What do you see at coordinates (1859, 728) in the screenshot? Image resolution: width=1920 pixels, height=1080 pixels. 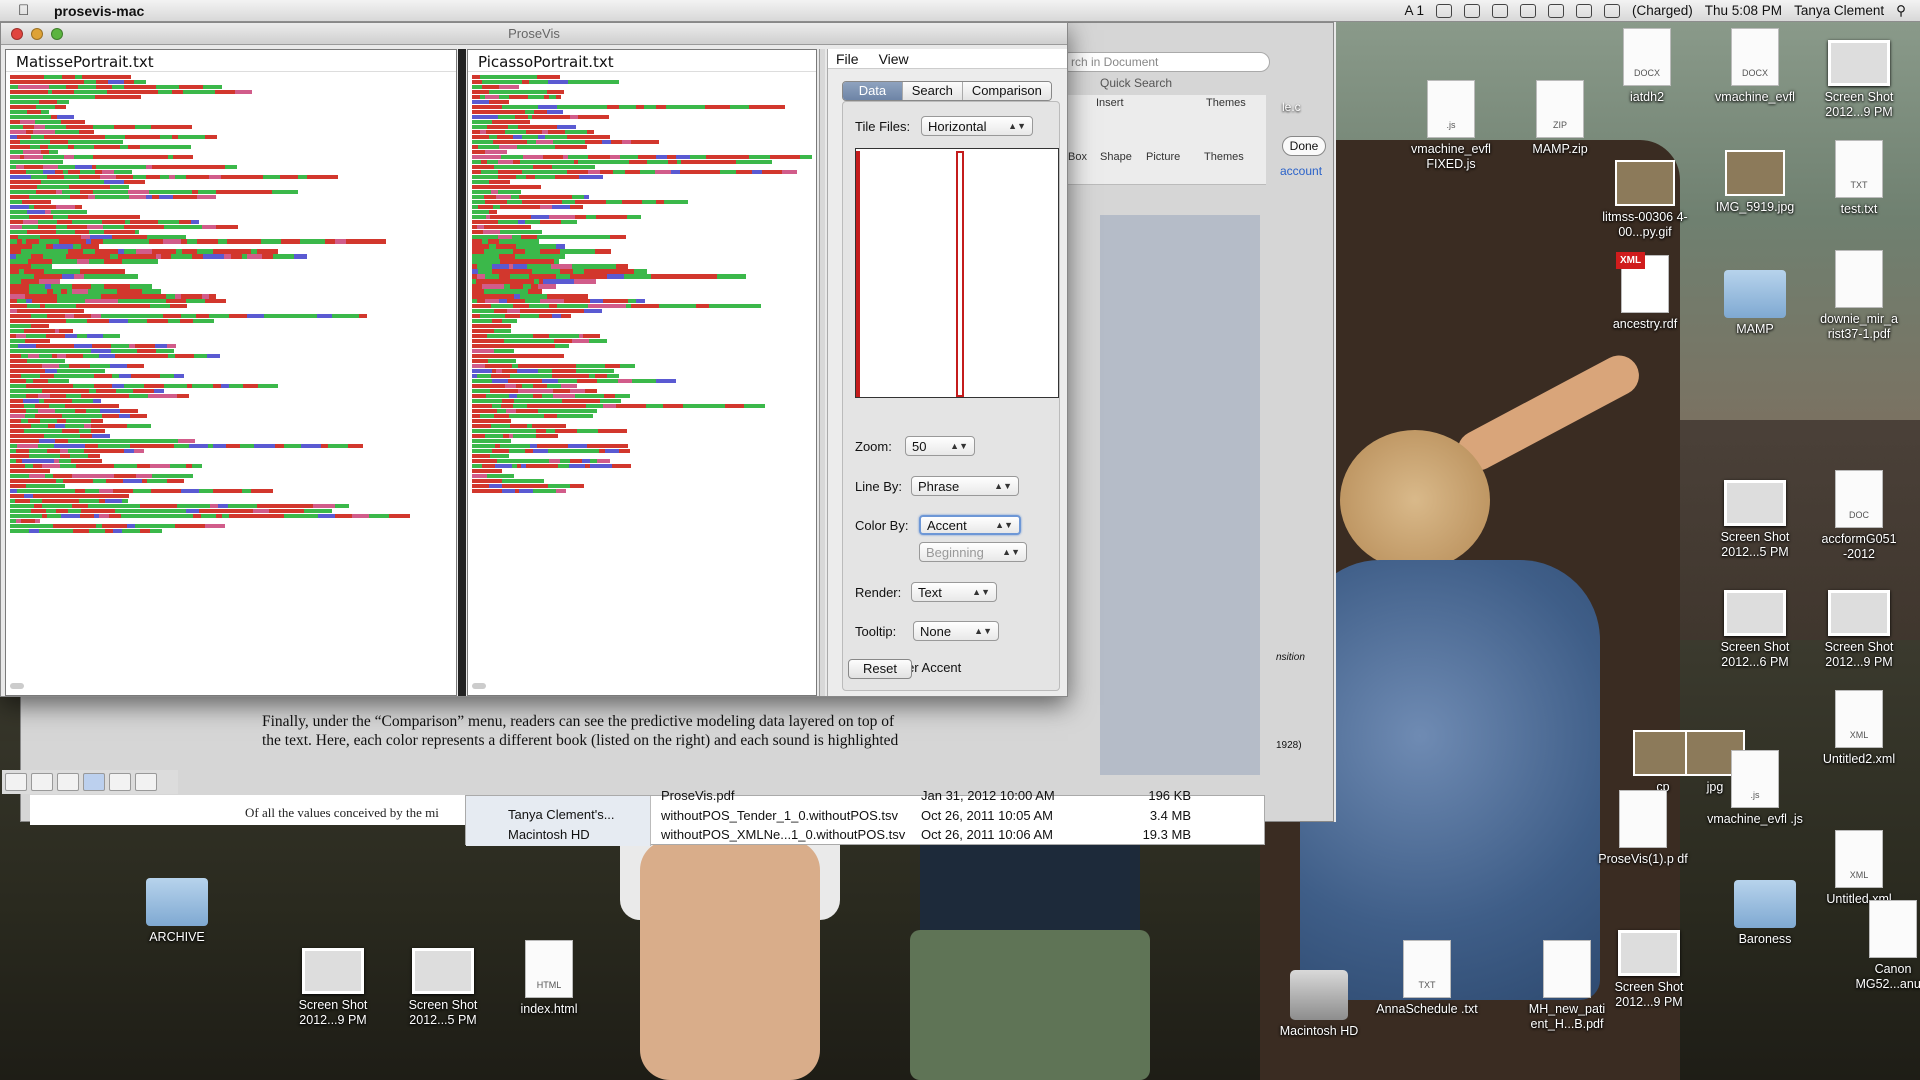 I see `desktop-icon: XML Untitled2.xml` at bounding box center [1859, 728].